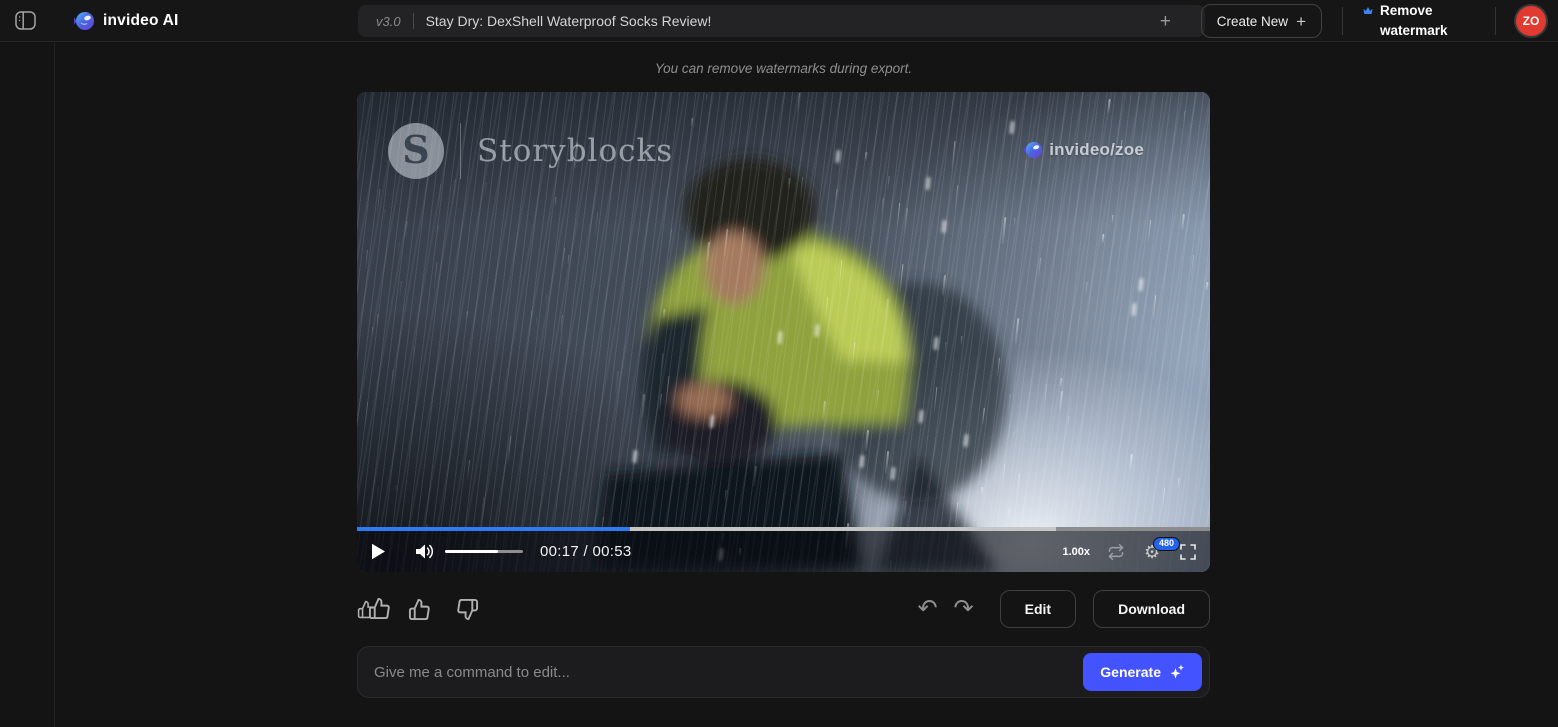 This screenshot has width=1558, height=727. I want to click on command-input, so click(729, 672).